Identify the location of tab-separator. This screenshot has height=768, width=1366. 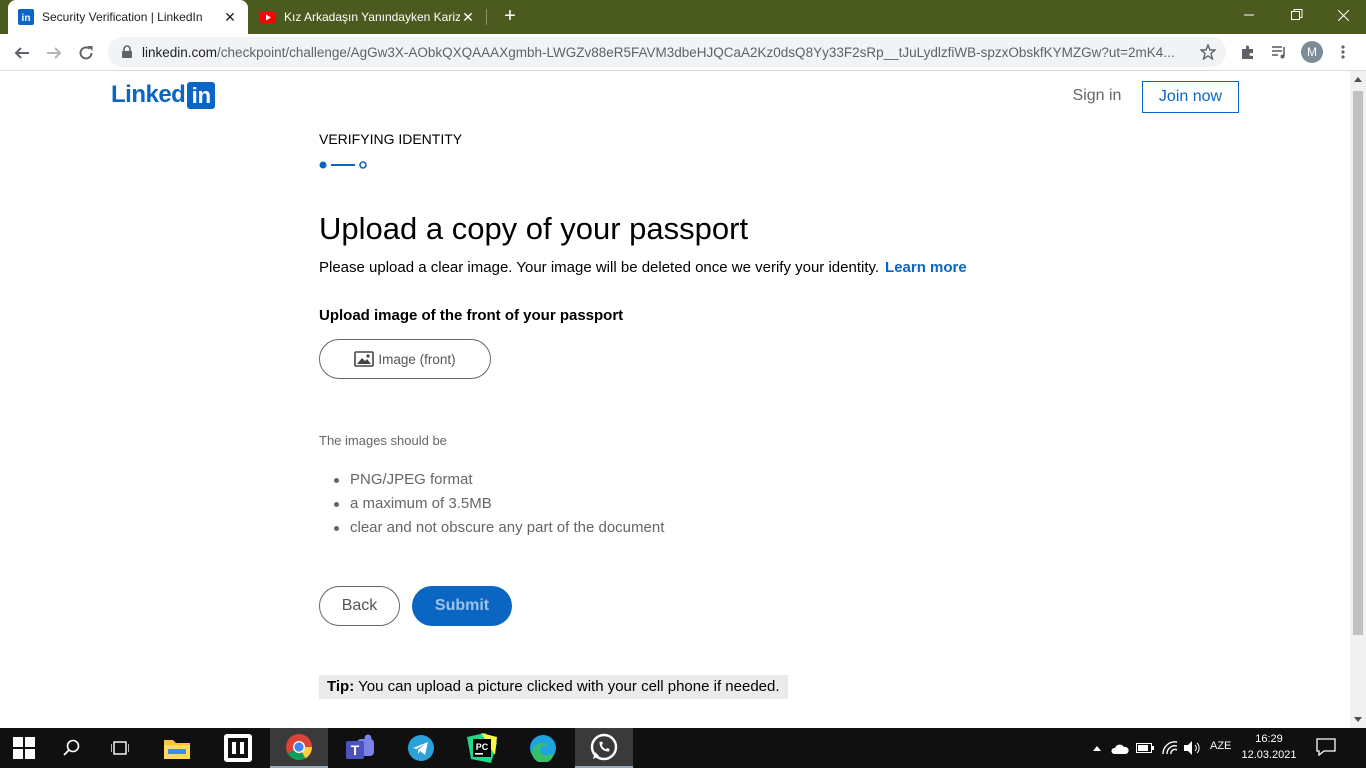
(486, 17).